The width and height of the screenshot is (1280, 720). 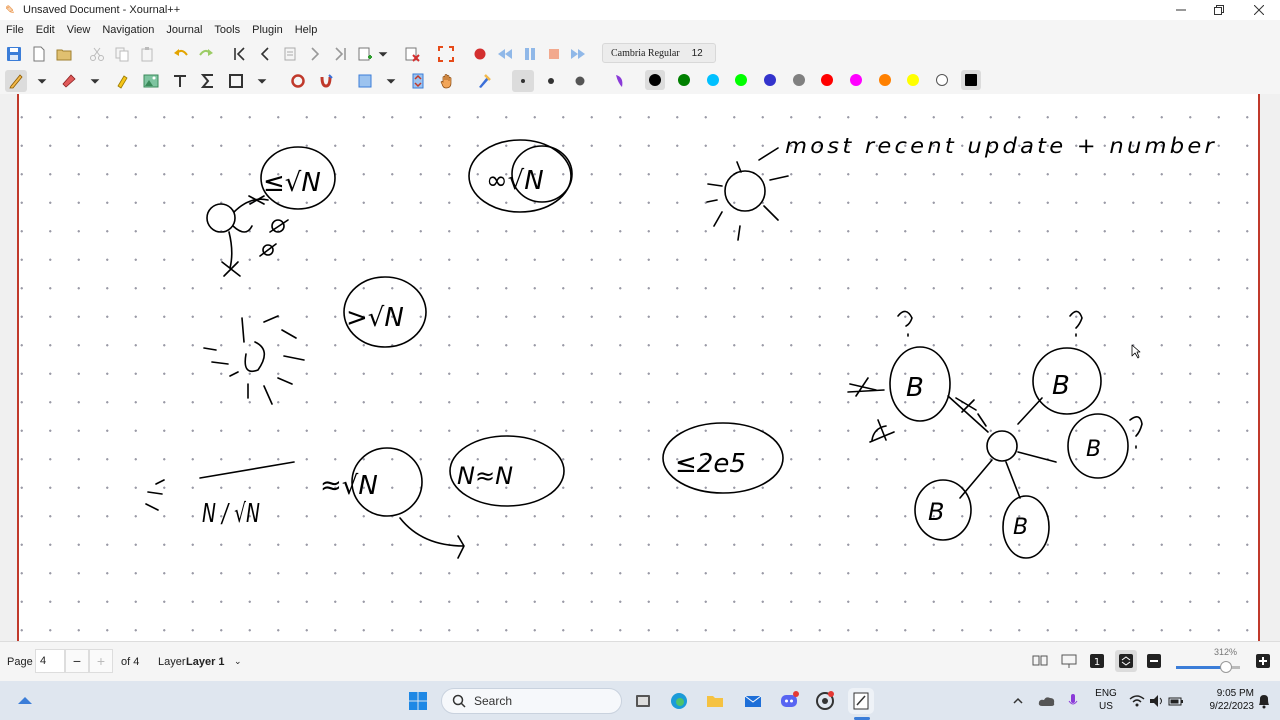 What do you see at coordinates (1018, 701) in the screenshot?
I see `tray-overflow-button` at bounding box center [1018, 701].